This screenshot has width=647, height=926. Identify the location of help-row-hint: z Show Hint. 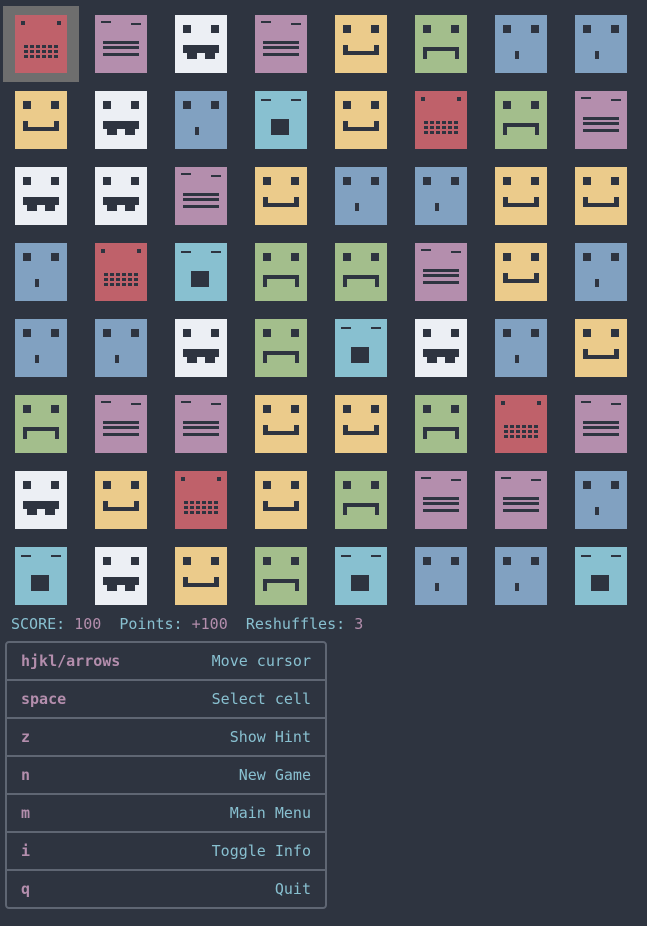
(166, 736).